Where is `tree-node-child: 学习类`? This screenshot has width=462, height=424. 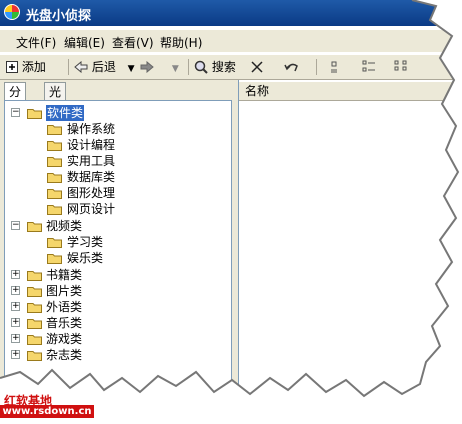 tree-node-child: 学习类 is located at coordinates (118, 242).